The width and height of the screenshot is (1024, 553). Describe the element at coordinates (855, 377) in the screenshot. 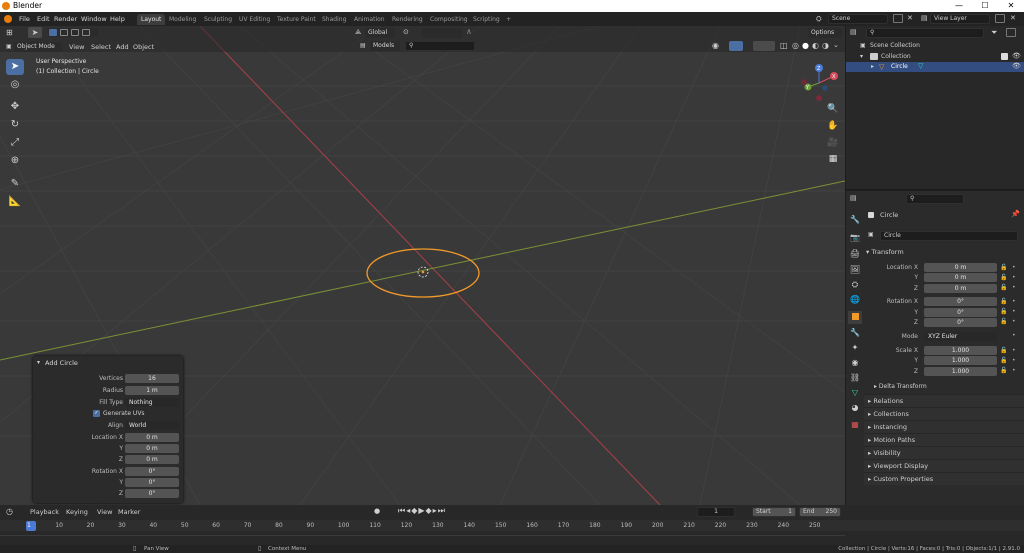

I see `constraints-tab-icon: ⛓` at that location.